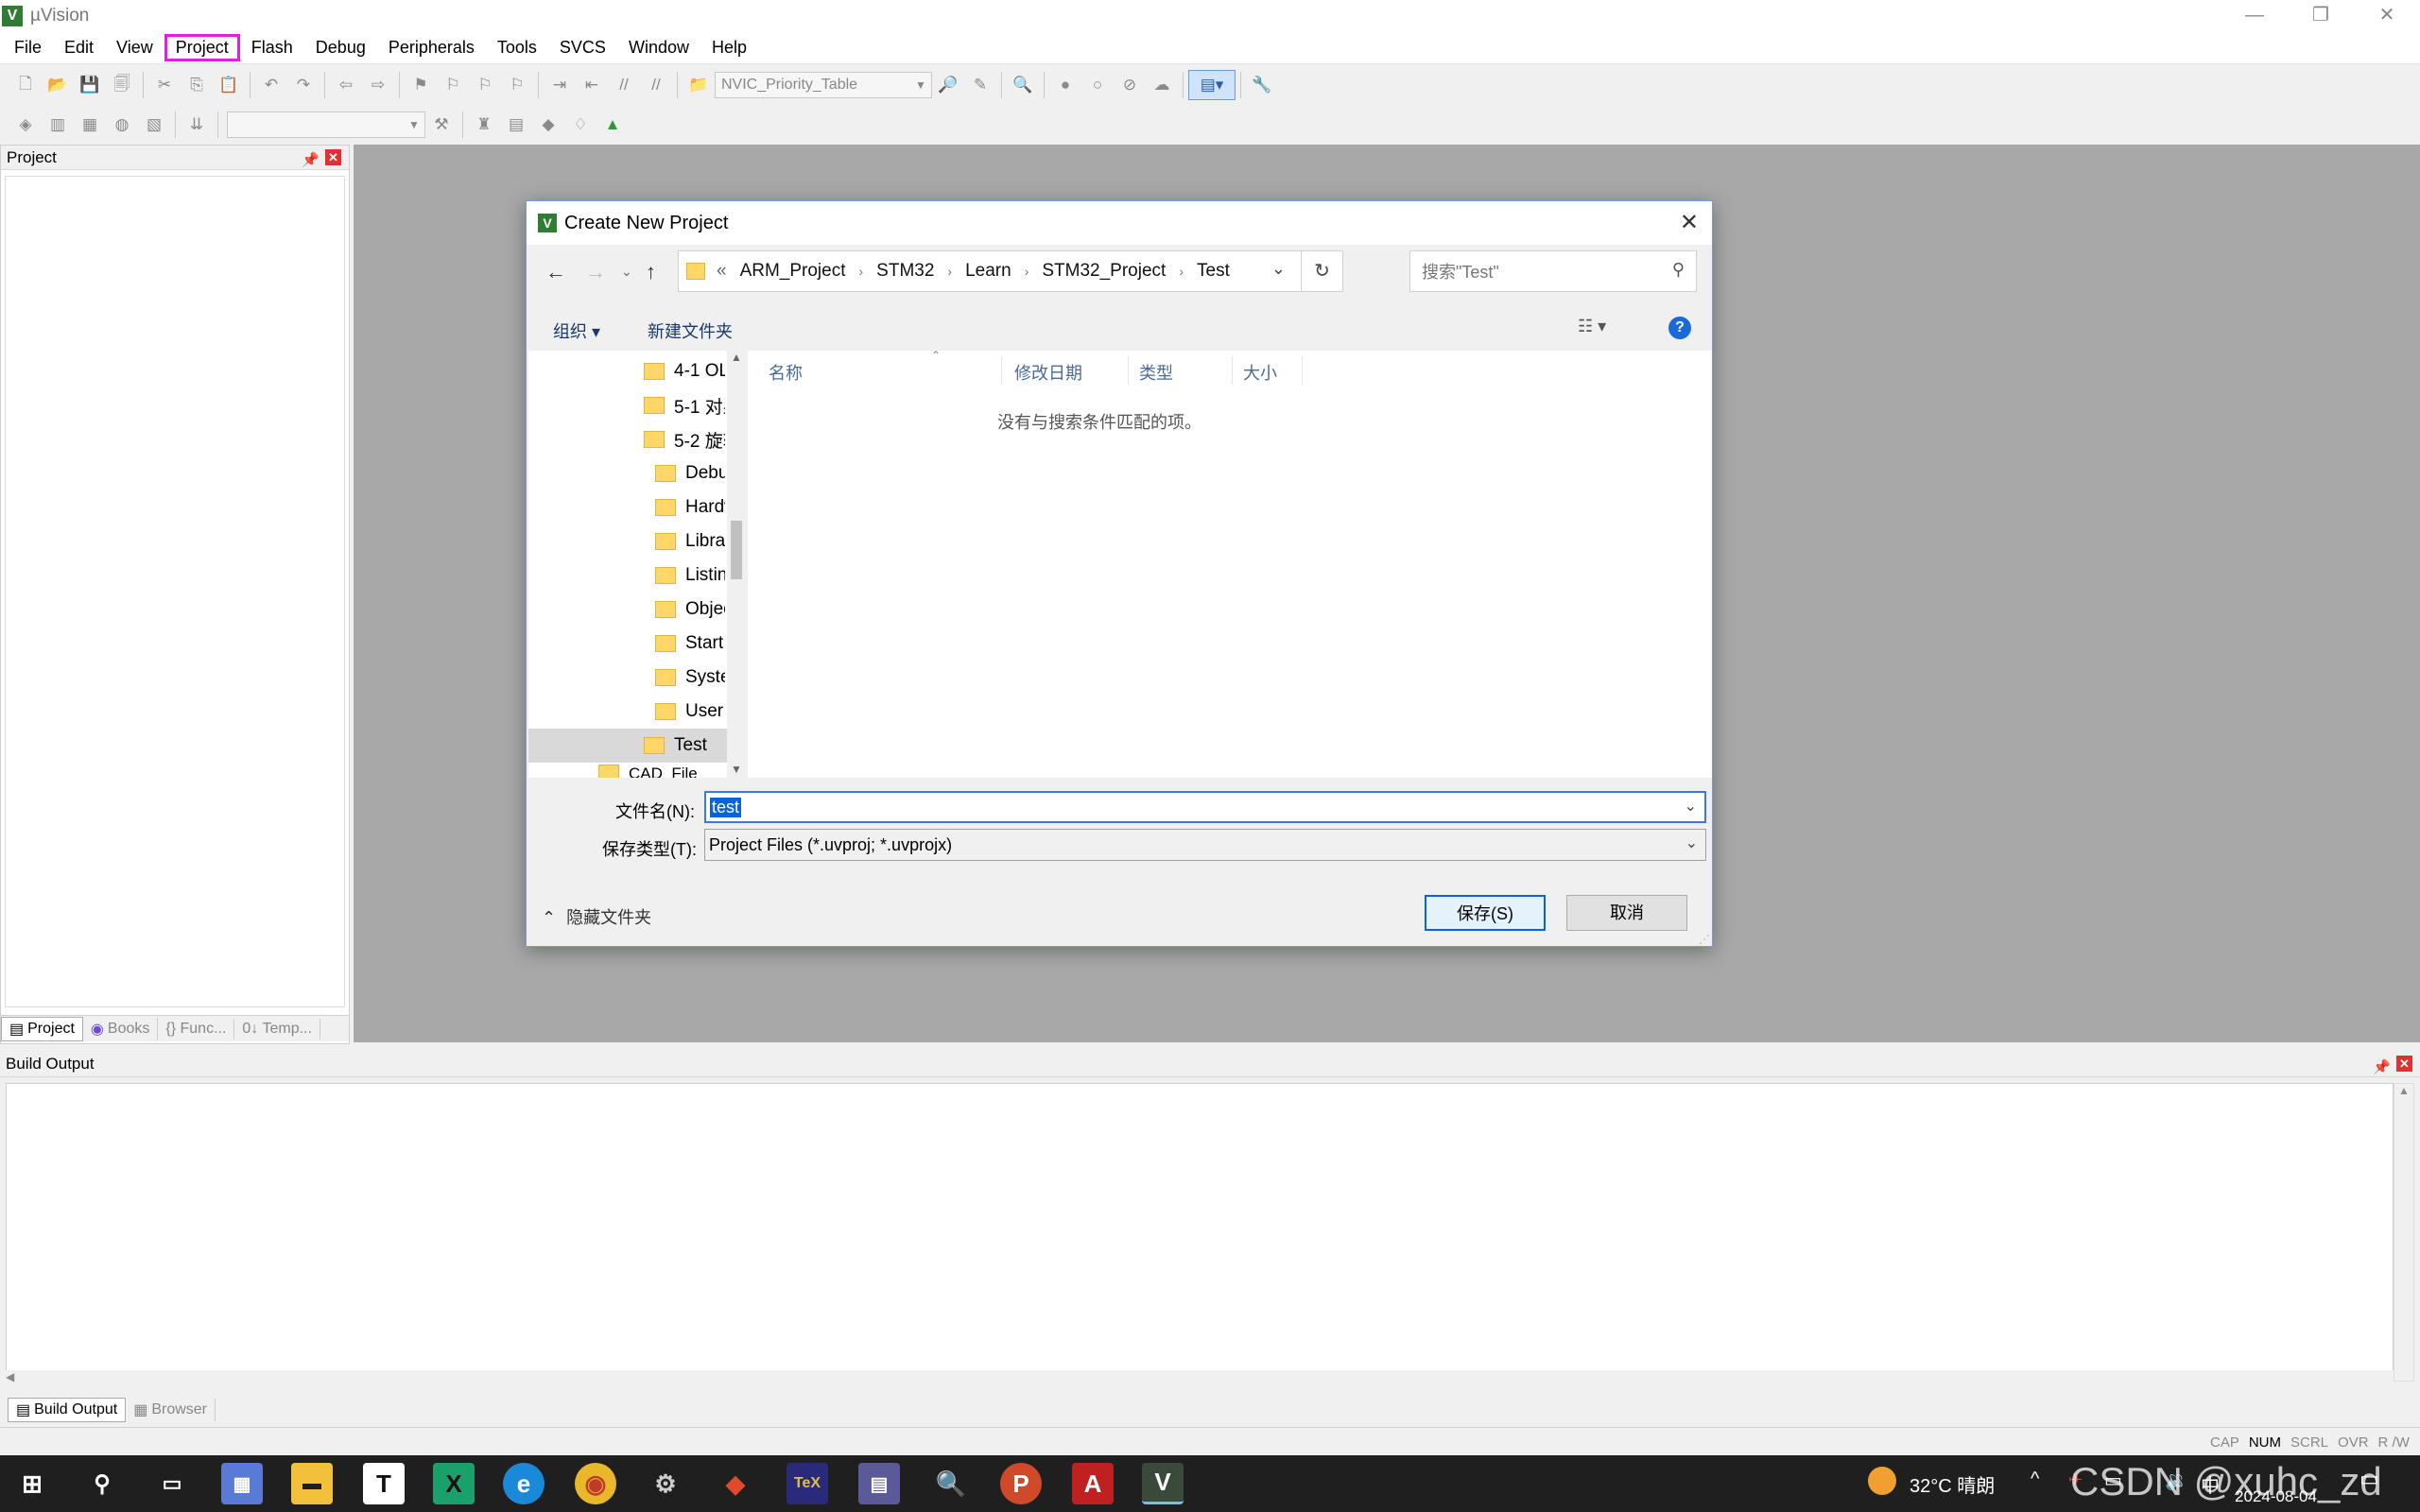 The width and height of the screenshot is (2420, 1512). Describe the element at coordinates (1200, 1376) in the screenshot. I see `horizontal-scrollbar: ◀` at that location.